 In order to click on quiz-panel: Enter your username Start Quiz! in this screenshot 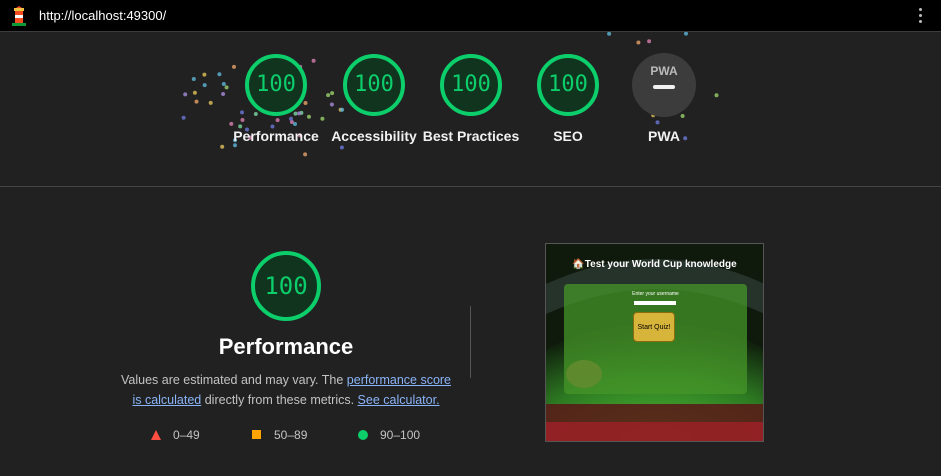, I will do `click(655, 339)`.